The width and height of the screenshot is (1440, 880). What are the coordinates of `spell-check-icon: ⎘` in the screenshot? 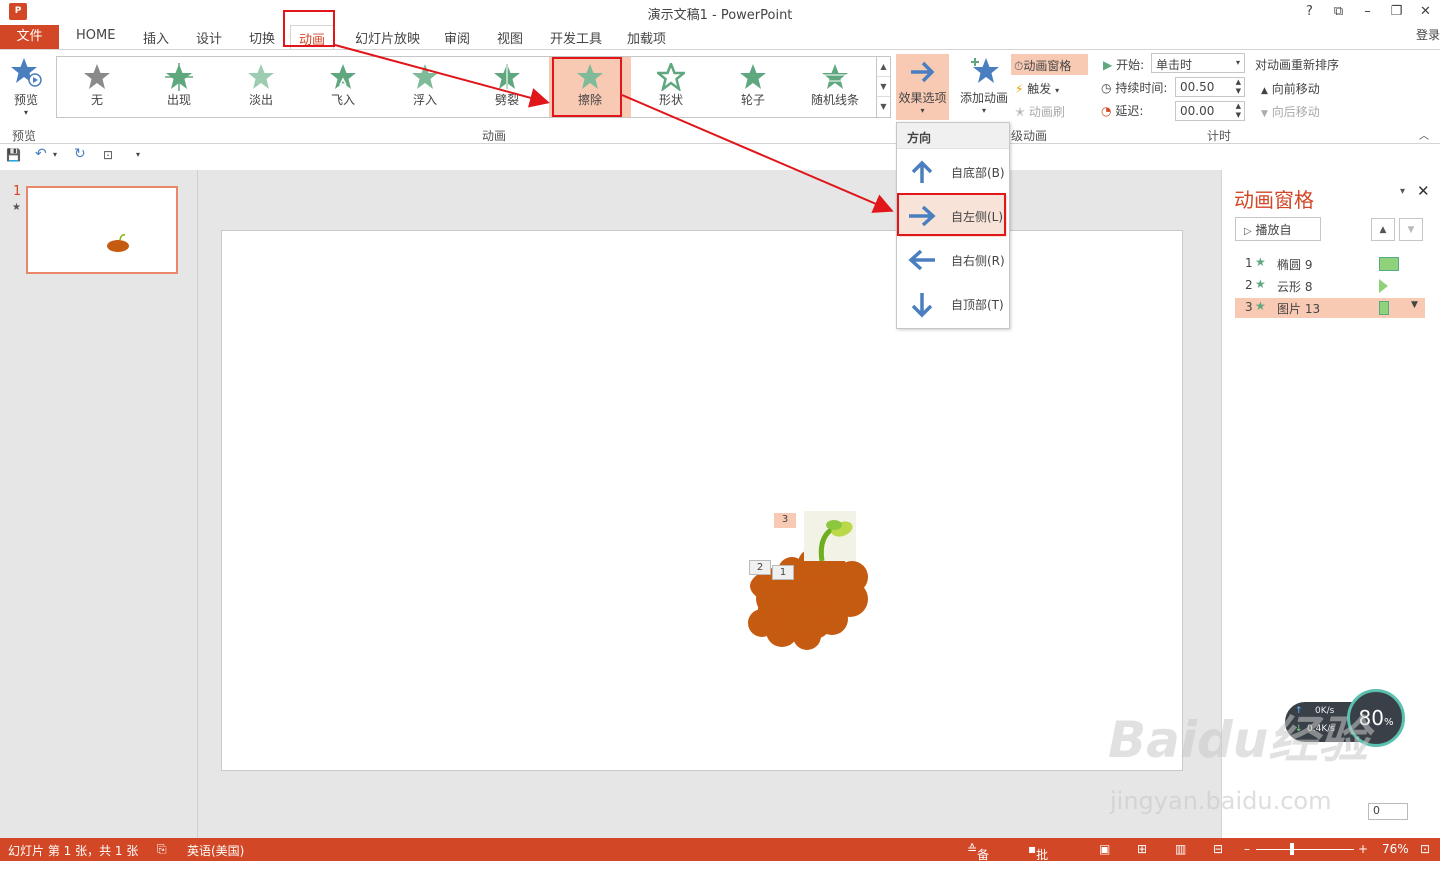 It's located at (162, 849).